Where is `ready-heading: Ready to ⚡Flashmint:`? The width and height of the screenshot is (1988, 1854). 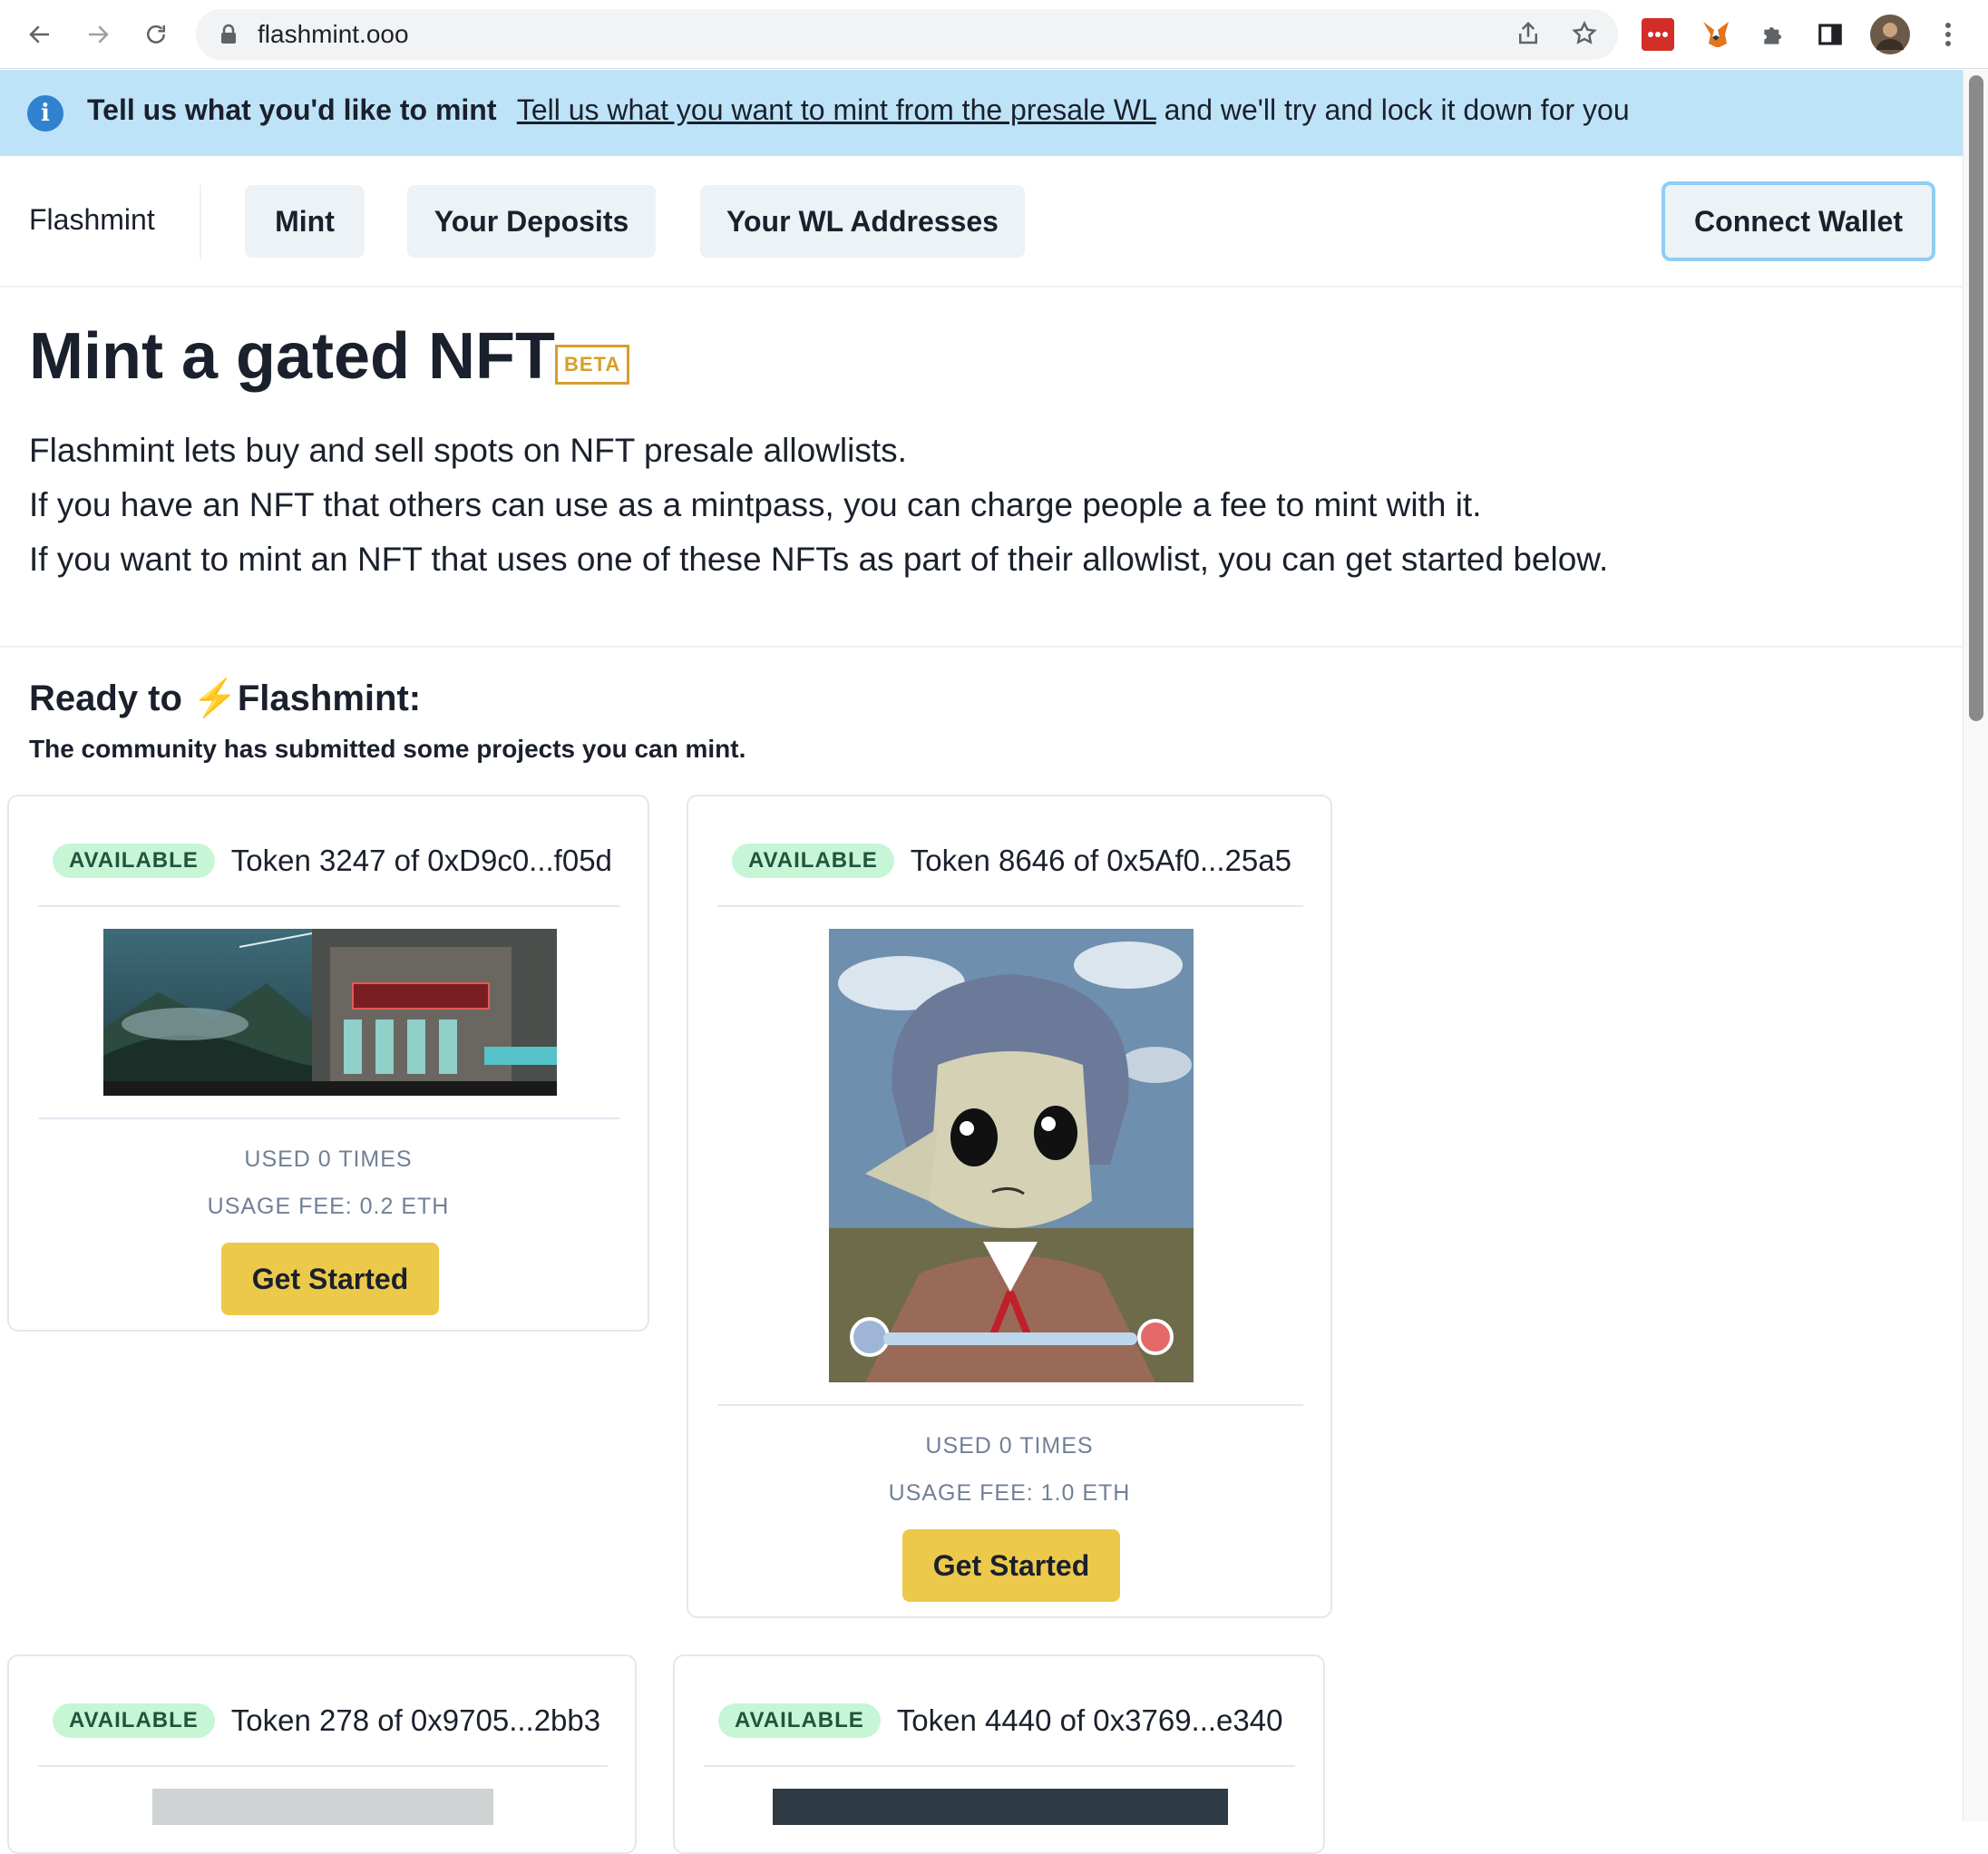 ready-heading: Ready to ⚡Flashmint: is located at coordinates (225, 698).